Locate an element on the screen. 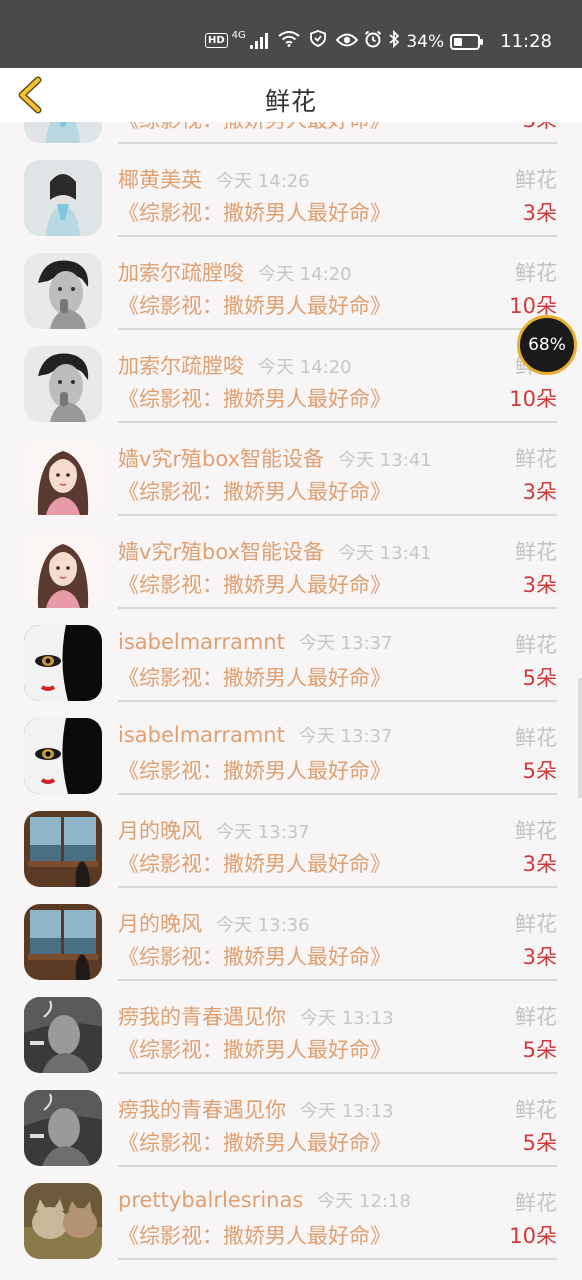 Image resolution: width=582 pixels, height=1280 pixels. list-item: 嫱v究r殖box智能设备 今天 13:41 鲜花《综影视：撒娇男人最好命》 3朵 is located at coordinates (291, 475).